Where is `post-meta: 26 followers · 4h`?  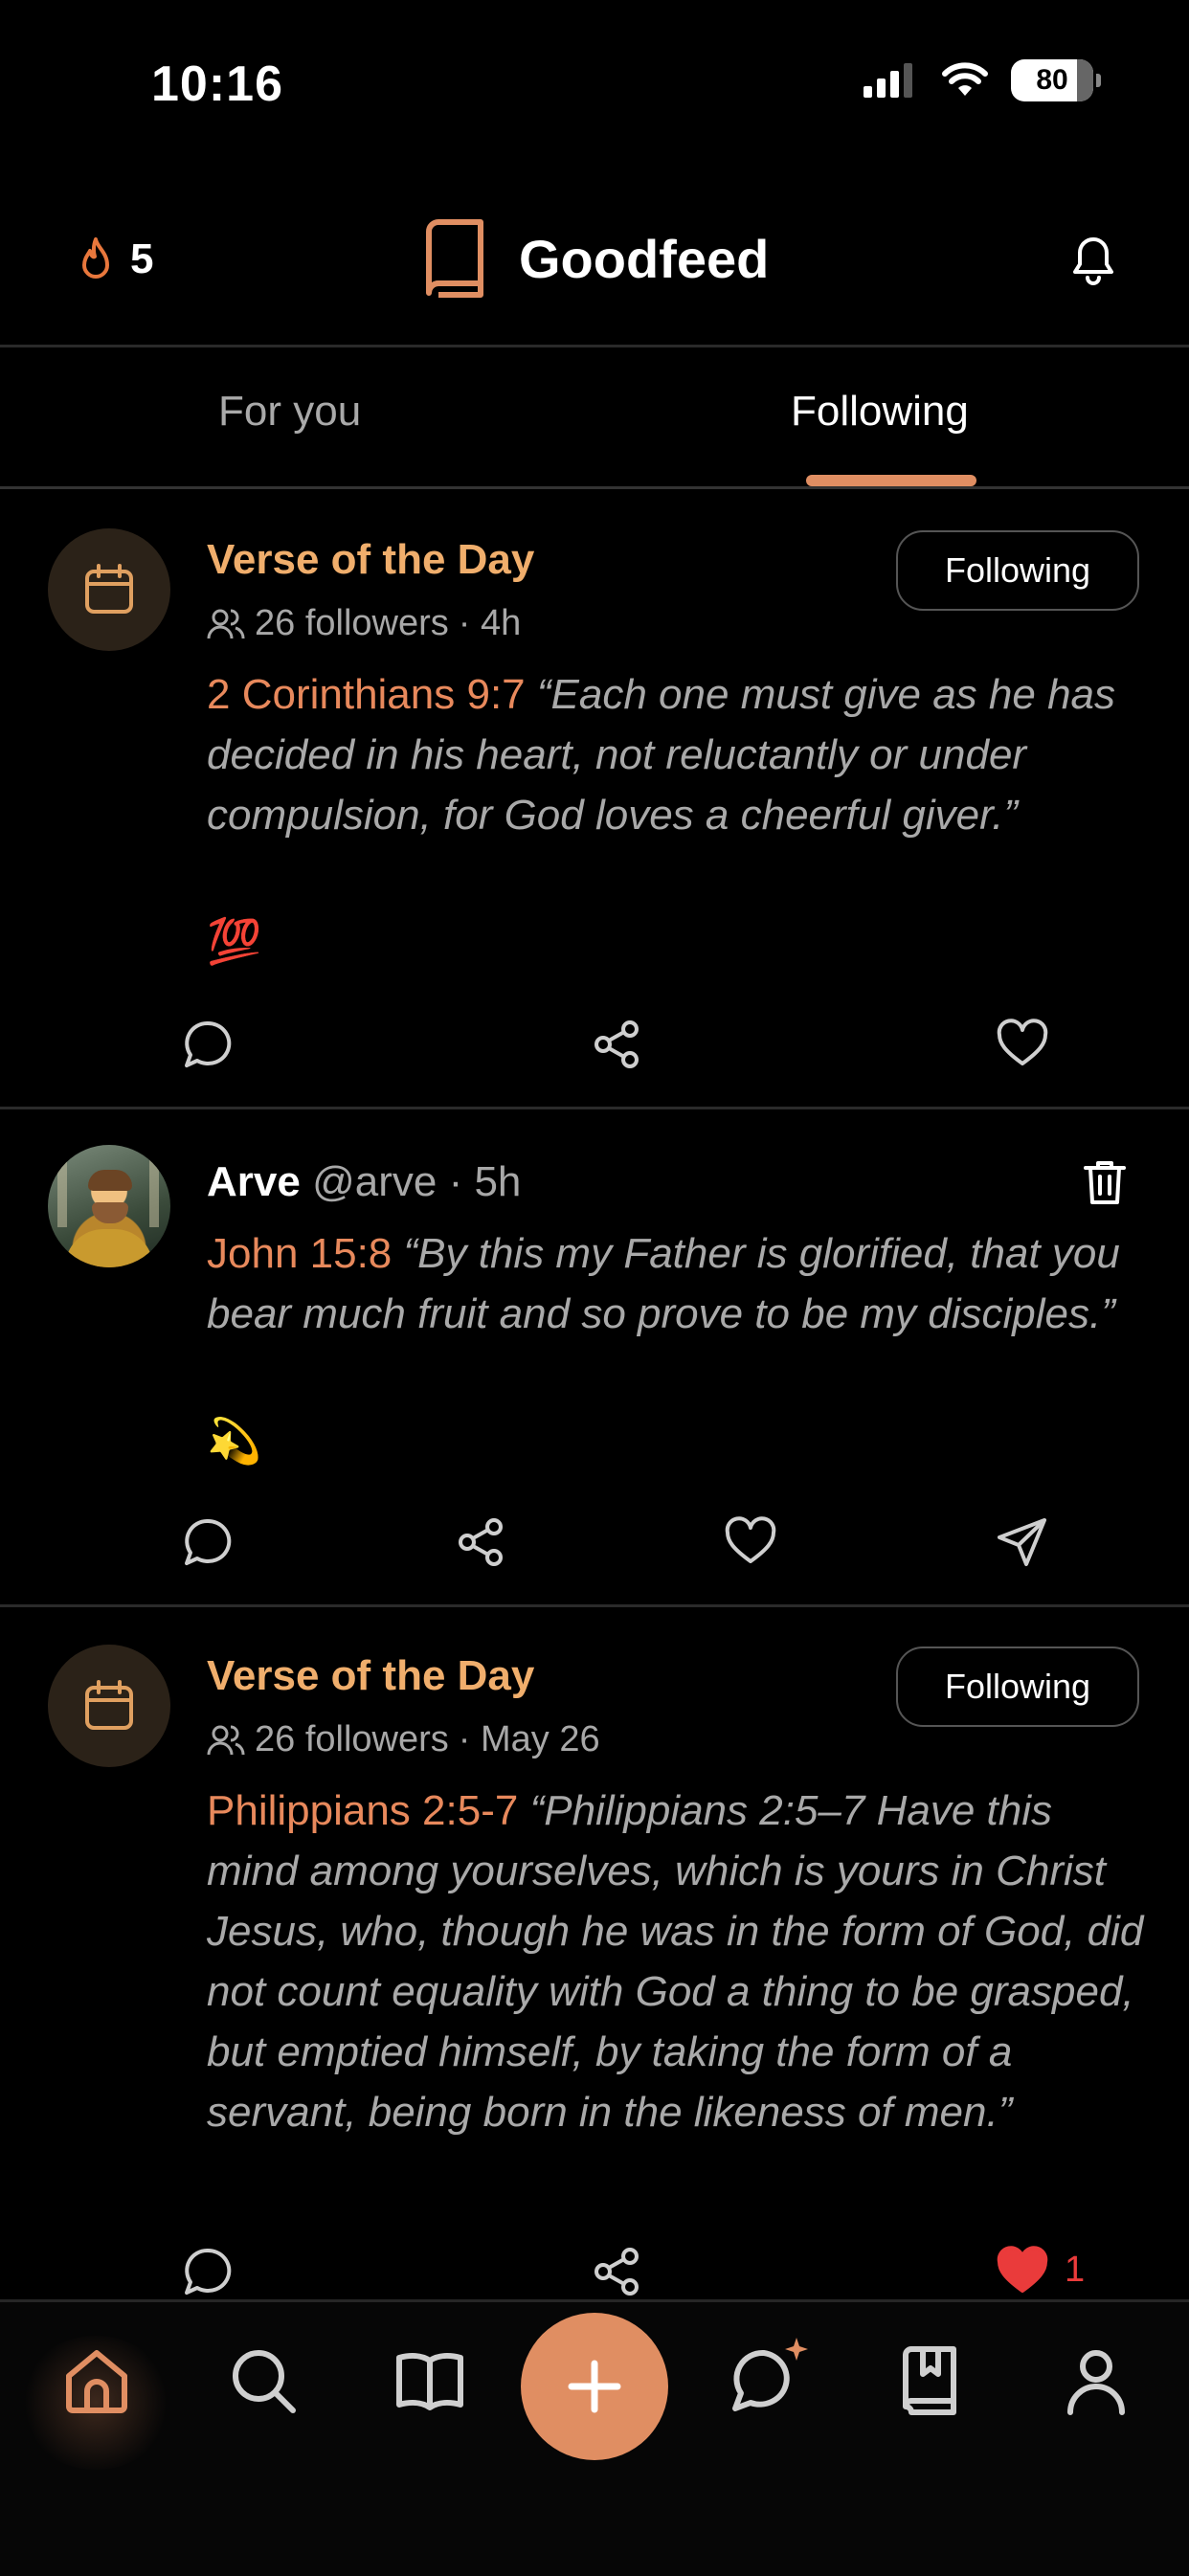 post-meta: 26 followers · 4h is located at coordinates (364, 623).